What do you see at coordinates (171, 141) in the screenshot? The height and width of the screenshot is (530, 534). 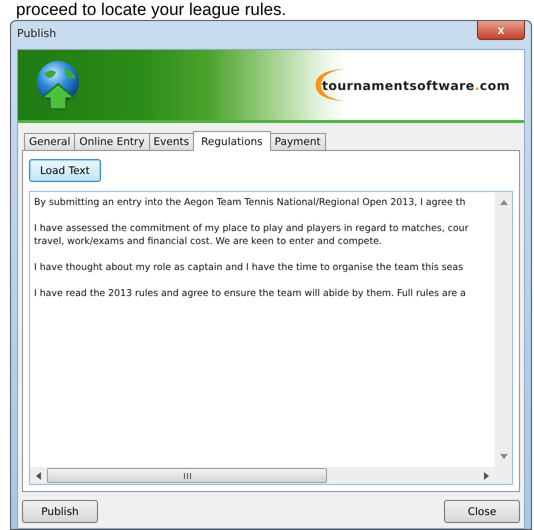 I see `tab: Events` at bounding box center [171, 141].